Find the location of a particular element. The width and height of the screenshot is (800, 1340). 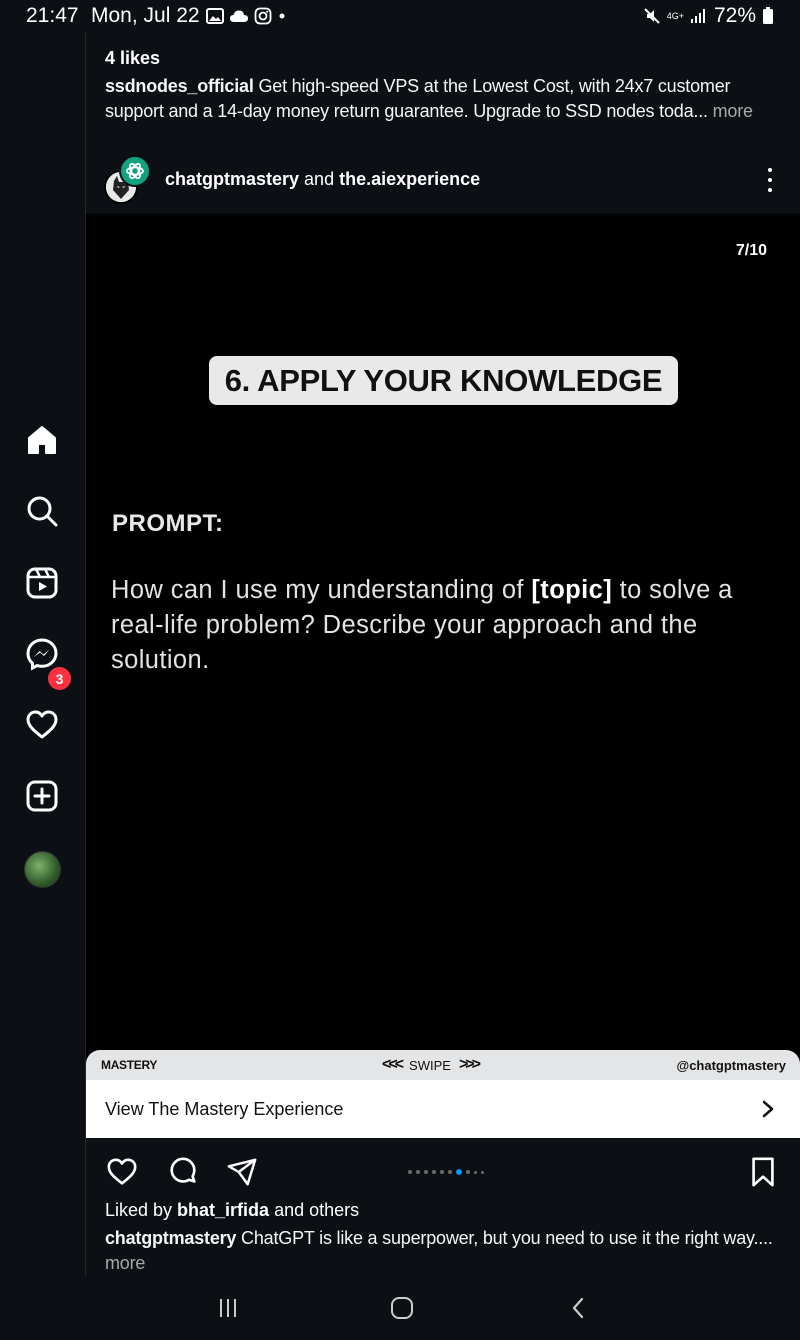

nav-reels is located at coordinates (42, 583).